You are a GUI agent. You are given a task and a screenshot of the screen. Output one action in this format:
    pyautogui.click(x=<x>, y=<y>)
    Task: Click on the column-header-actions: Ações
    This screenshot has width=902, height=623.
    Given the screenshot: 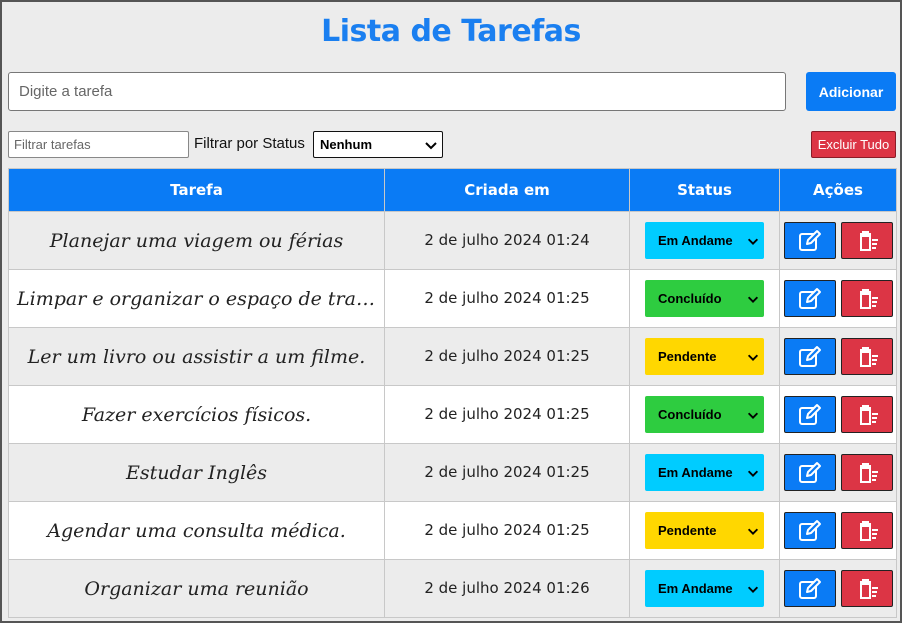 What is the action you would take?
    pyautogui.click(x=838, y=190)
    